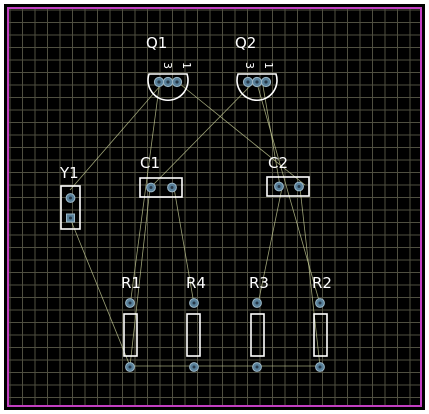 The width and height of the screenshot is (429, 414). What do you see at coordinates (259, 283) in the screenshot?
I see `r3-designator: R3` at bounding box center [259, 283].